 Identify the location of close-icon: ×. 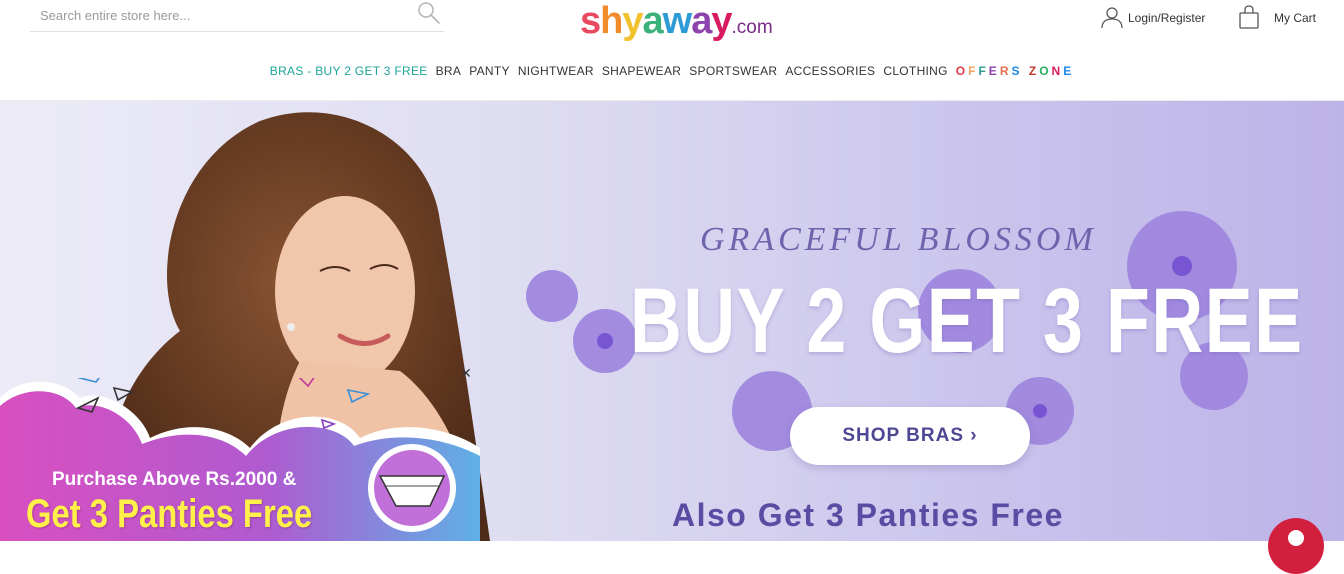
(466, 373).